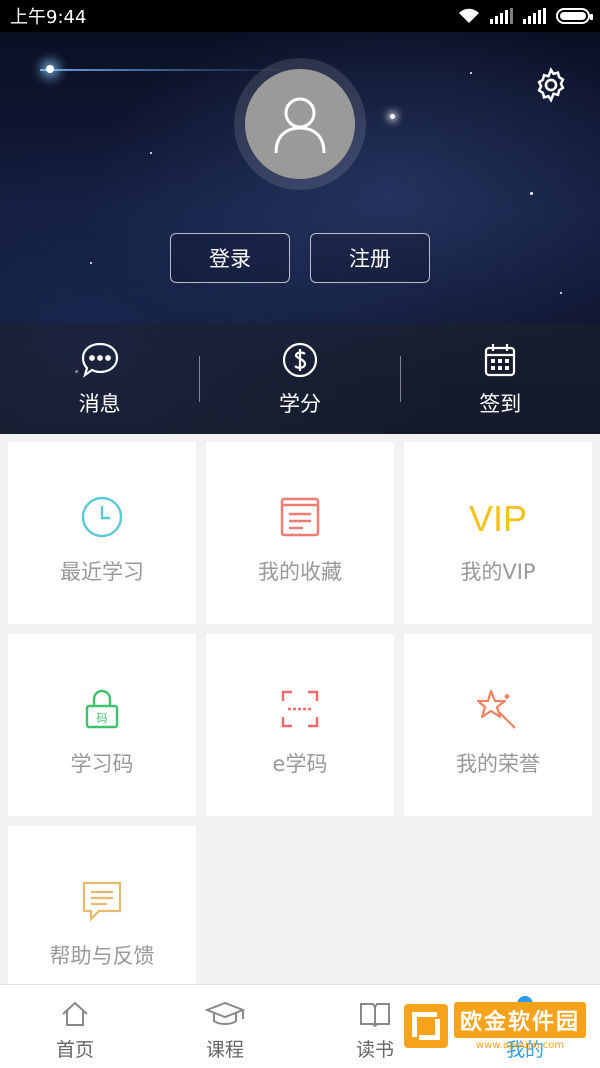 The image size is (600, 1068). What do you see at coordinates (165, 70) in the screenshot?
I see `shooting-star` at bounding box center [165, 70].